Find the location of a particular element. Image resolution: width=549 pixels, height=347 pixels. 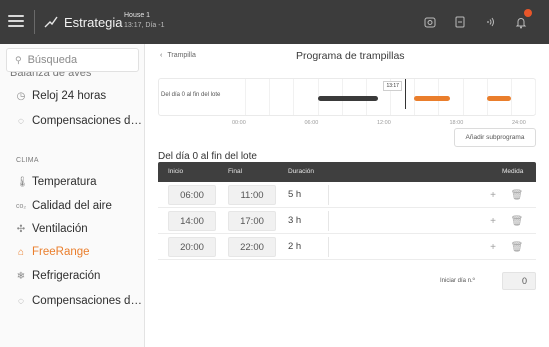

sidebar-item-label: Reloj 24 horas is located at coordinates (69, 96).